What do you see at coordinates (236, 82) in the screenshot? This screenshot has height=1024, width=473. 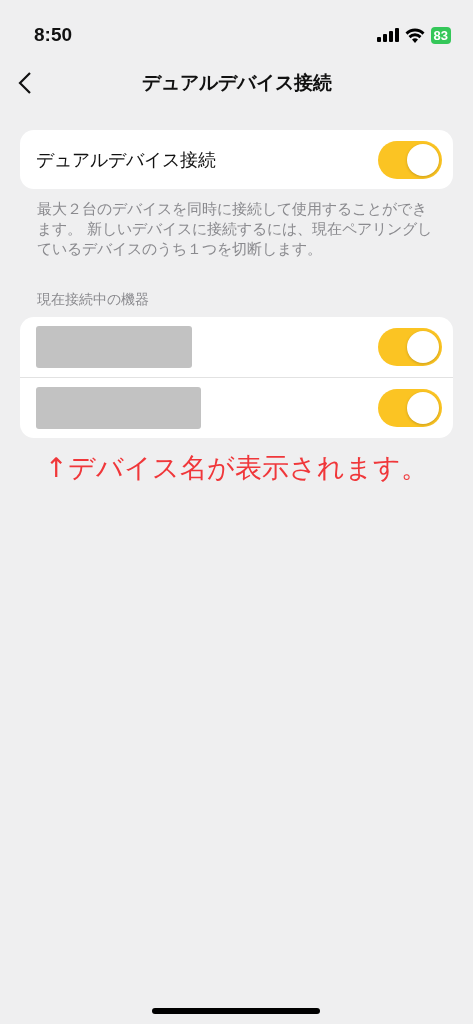 I see `screen-title: デュアルデバイス接続` at bounding box center [236, 82].